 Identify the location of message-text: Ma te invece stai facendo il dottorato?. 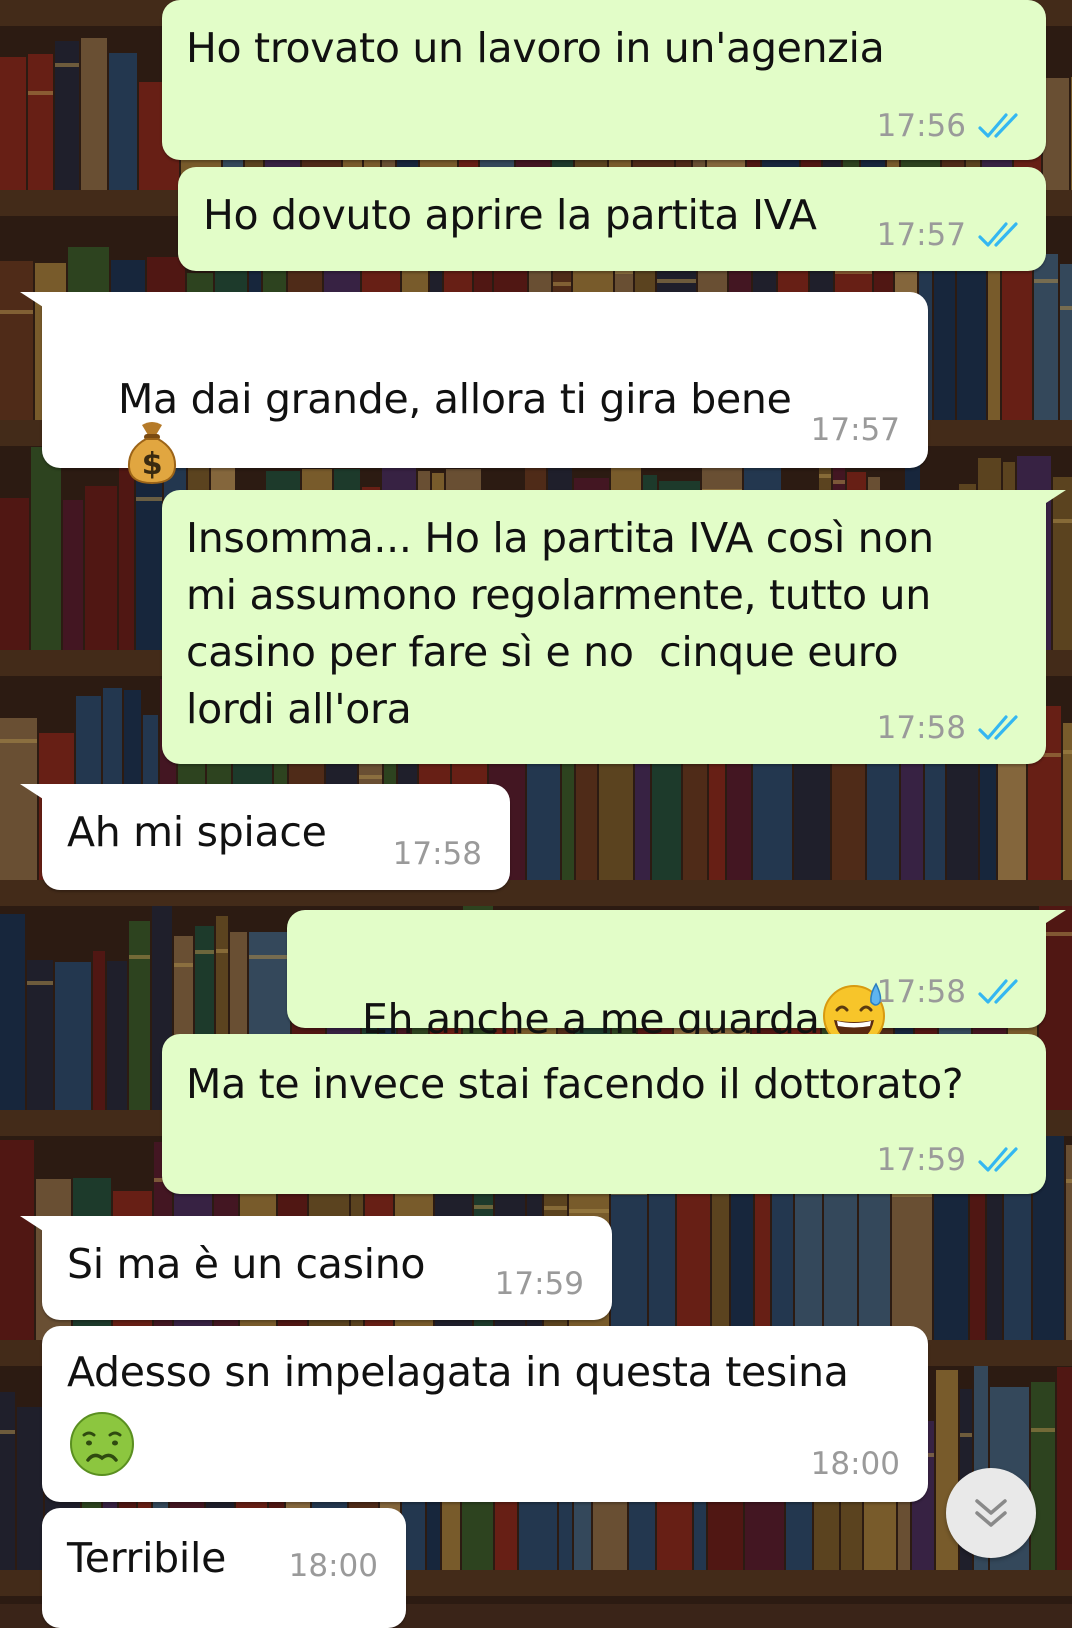
(575, 1084).